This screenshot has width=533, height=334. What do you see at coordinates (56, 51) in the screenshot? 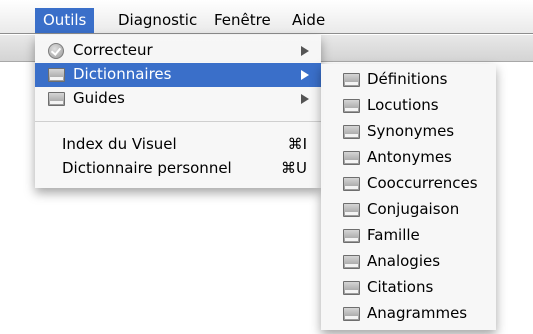
I see `check-icon` at bounding box center [56, 51].